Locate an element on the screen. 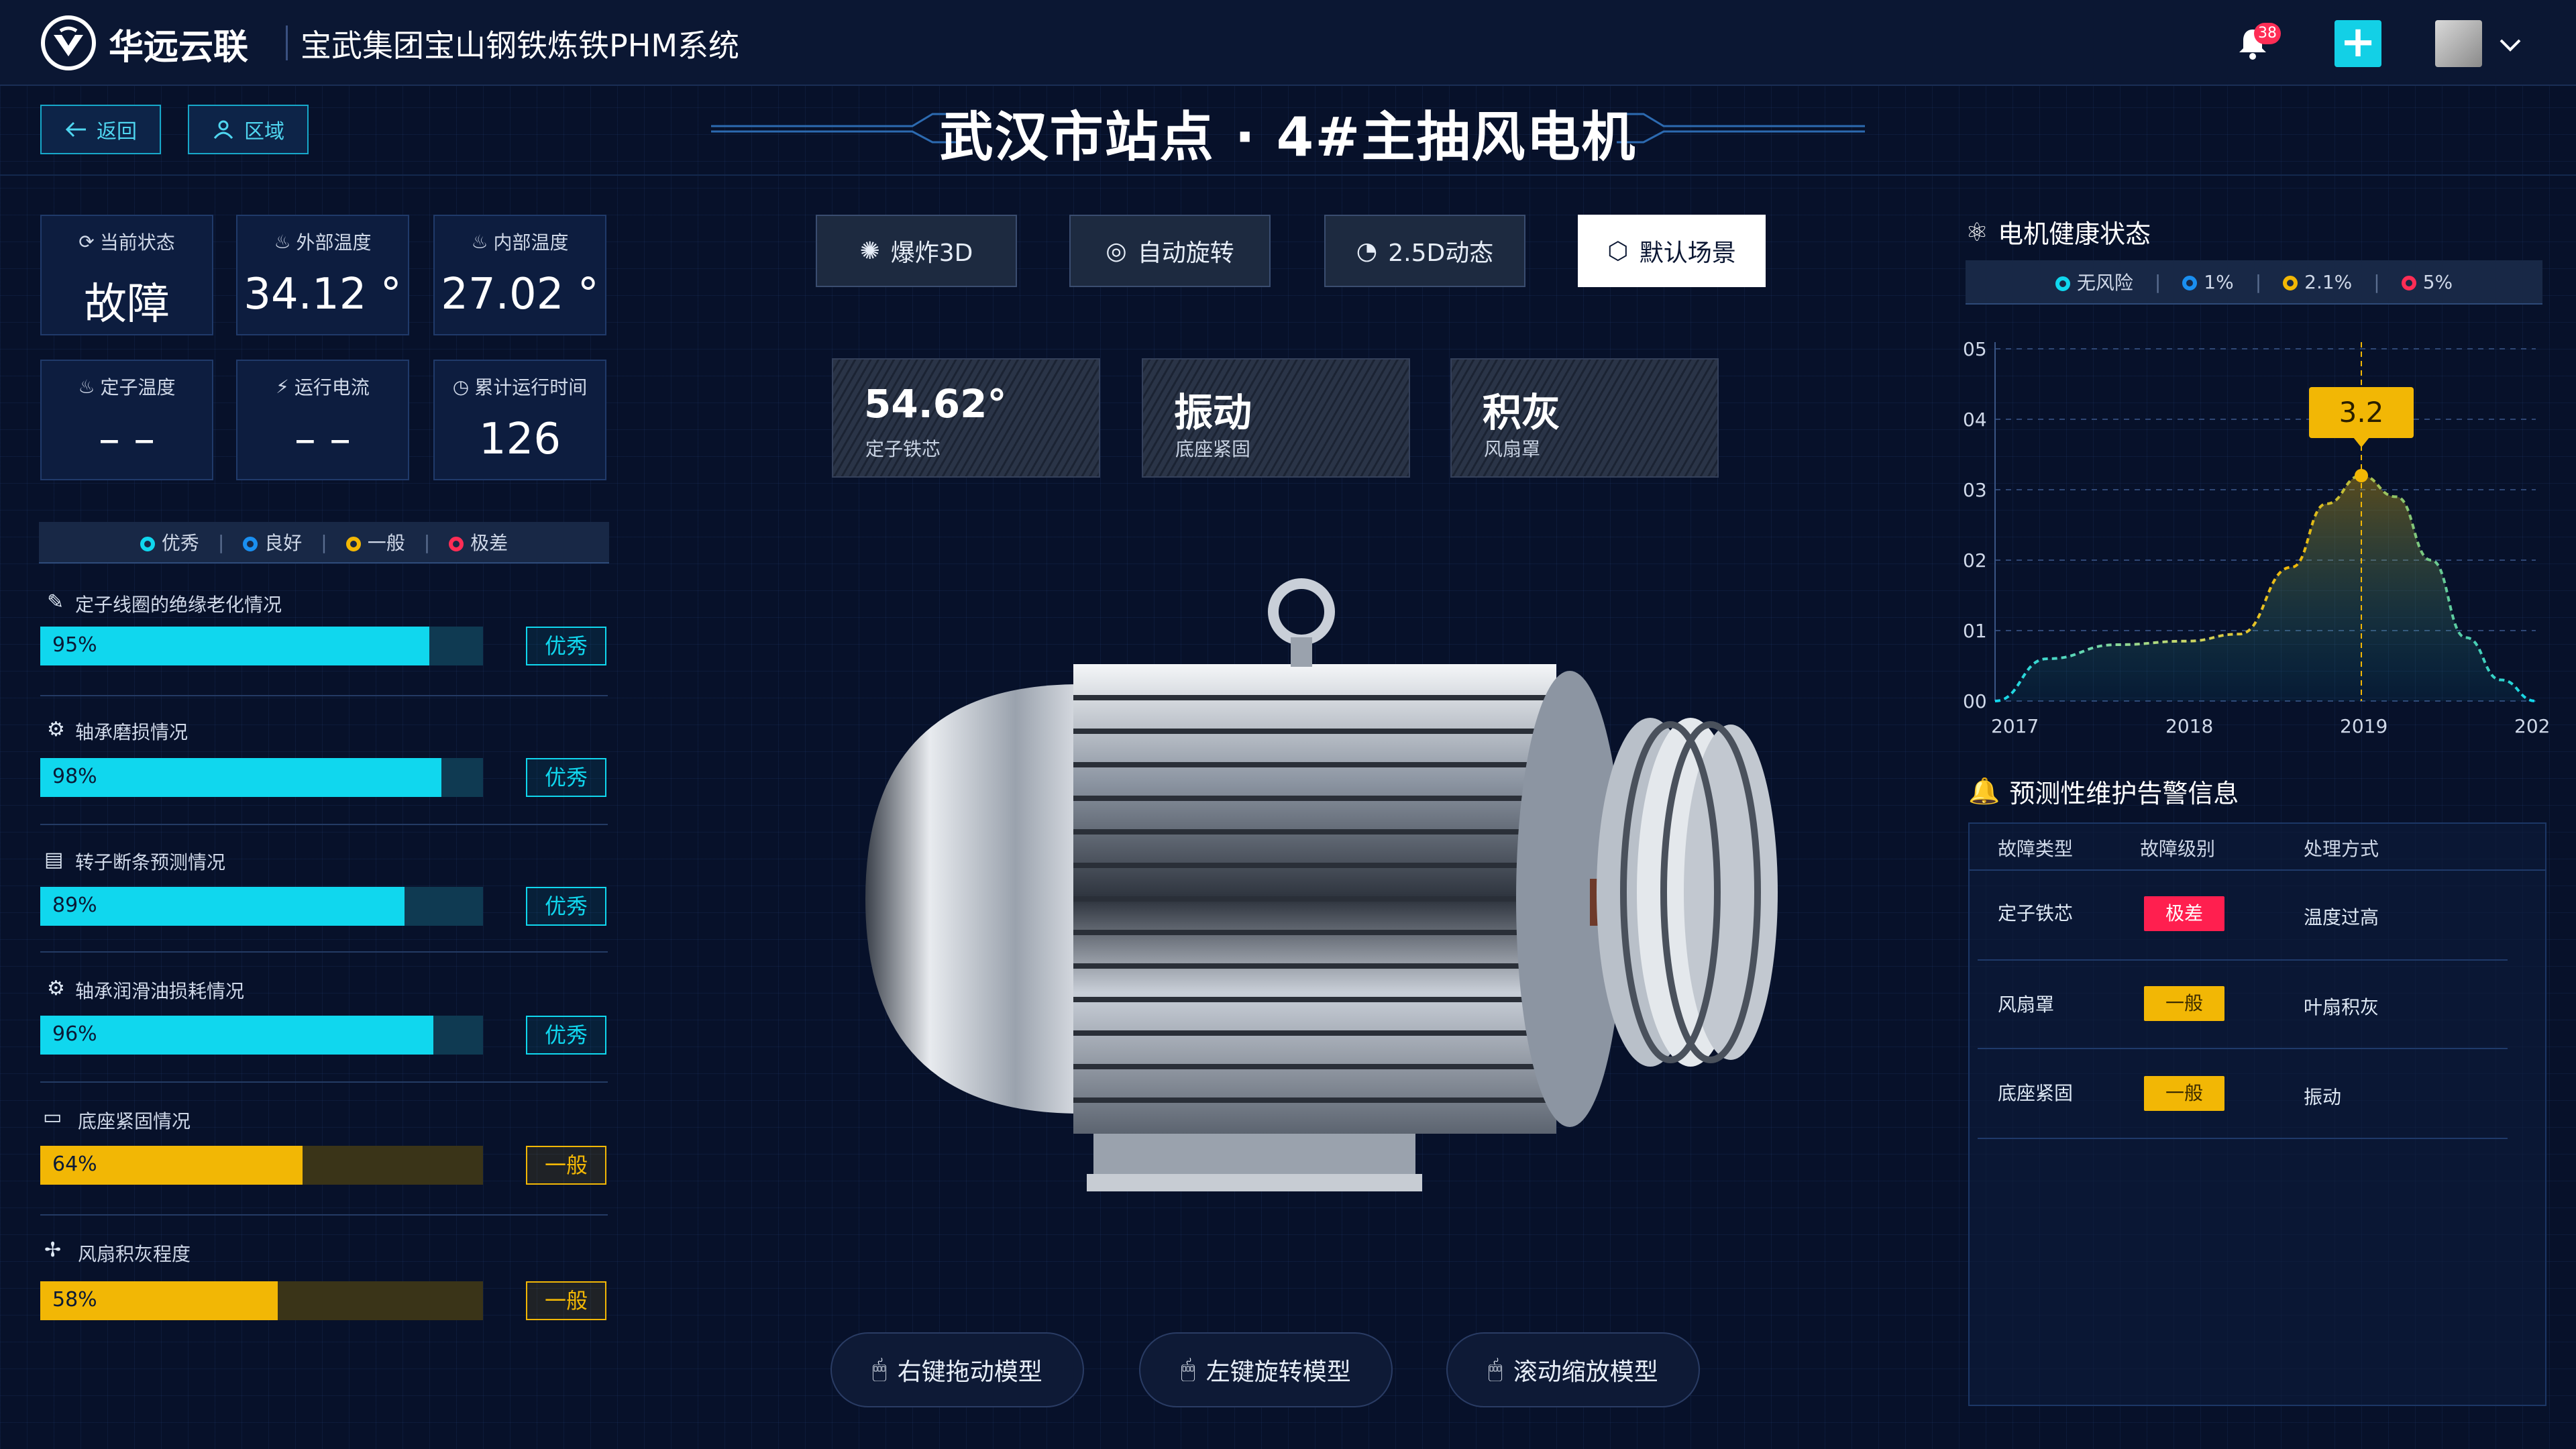 The image size is (2576, 1449). legend-item-5pct: 5% is located at coordinates (2427, 281).